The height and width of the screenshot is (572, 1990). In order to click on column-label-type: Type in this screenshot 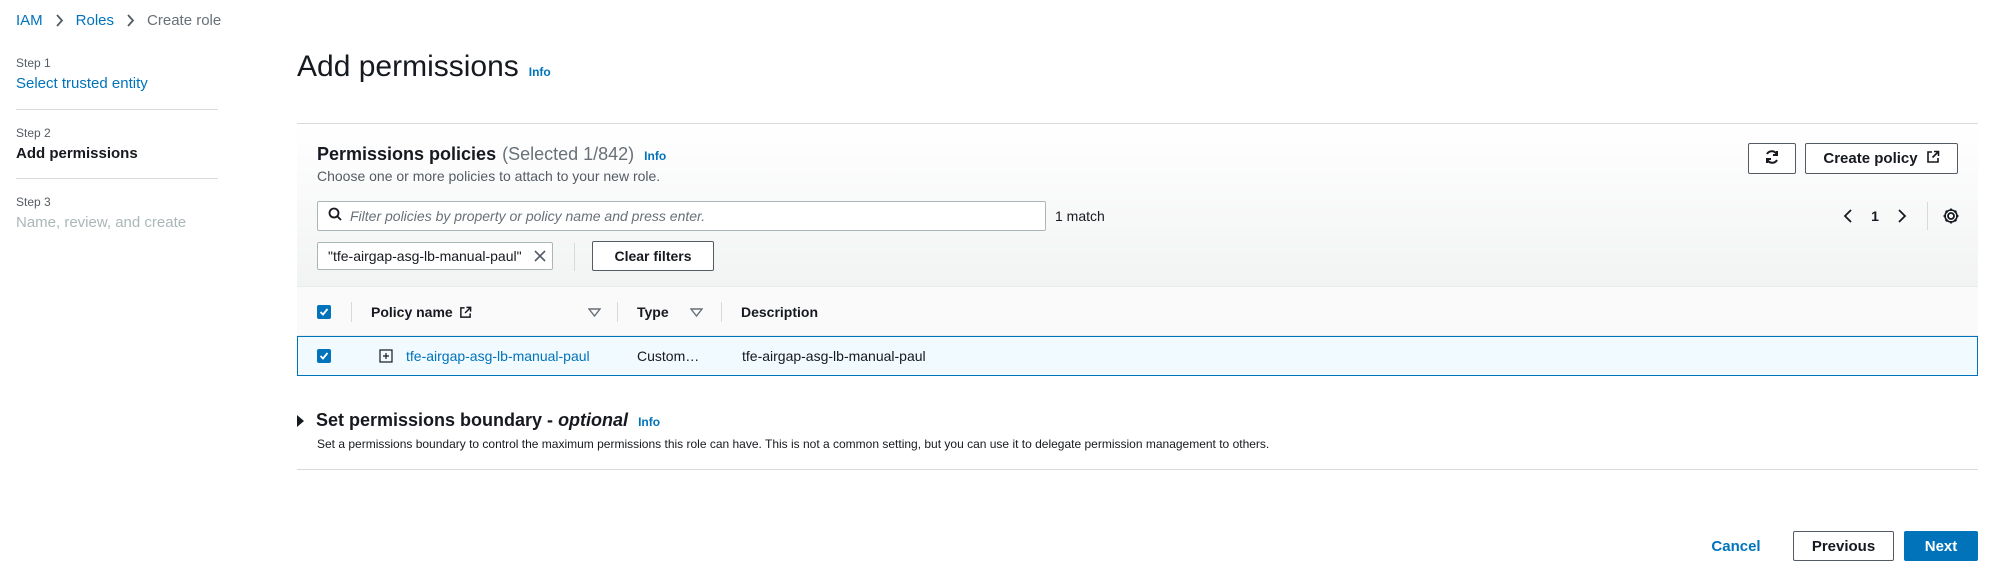, I will do `click(653, 312)`.